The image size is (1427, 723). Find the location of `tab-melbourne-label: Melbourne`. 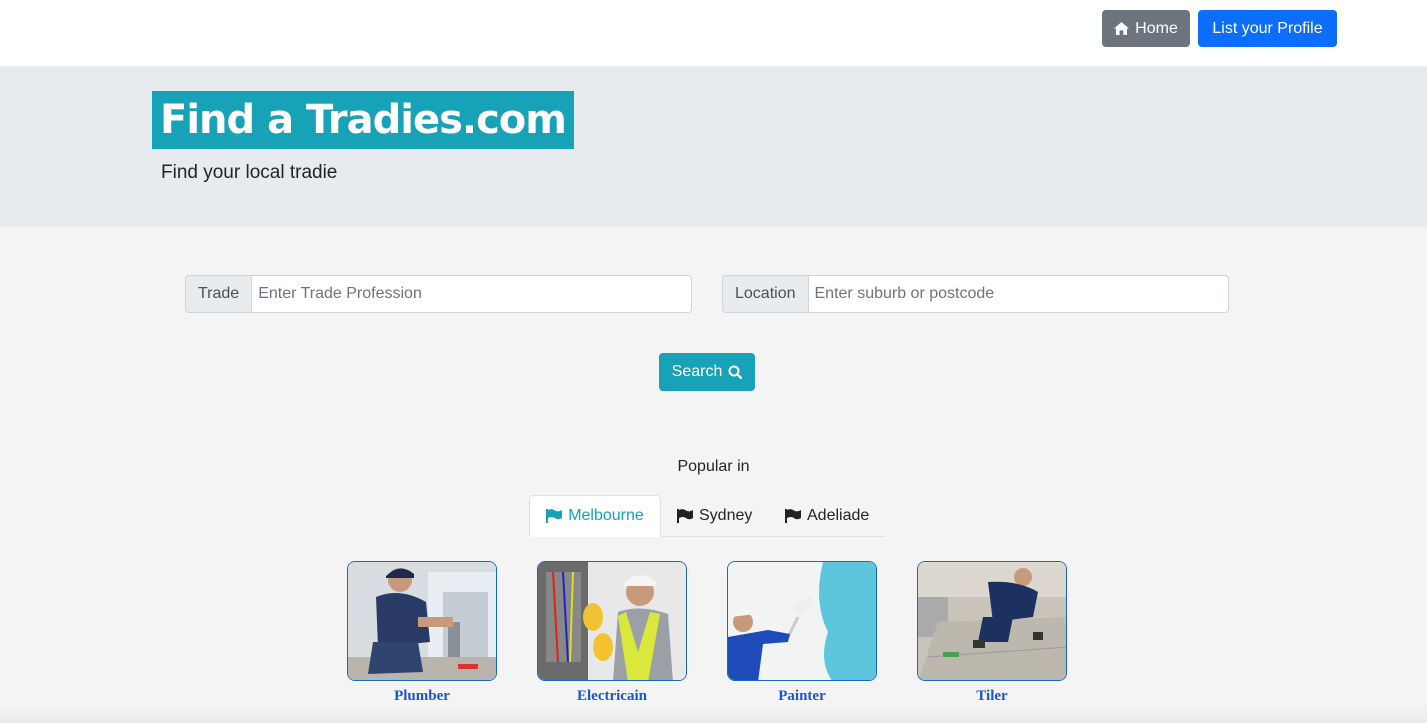

tab-melbourne-label: Melbourne is located at coordinates (606, 515).